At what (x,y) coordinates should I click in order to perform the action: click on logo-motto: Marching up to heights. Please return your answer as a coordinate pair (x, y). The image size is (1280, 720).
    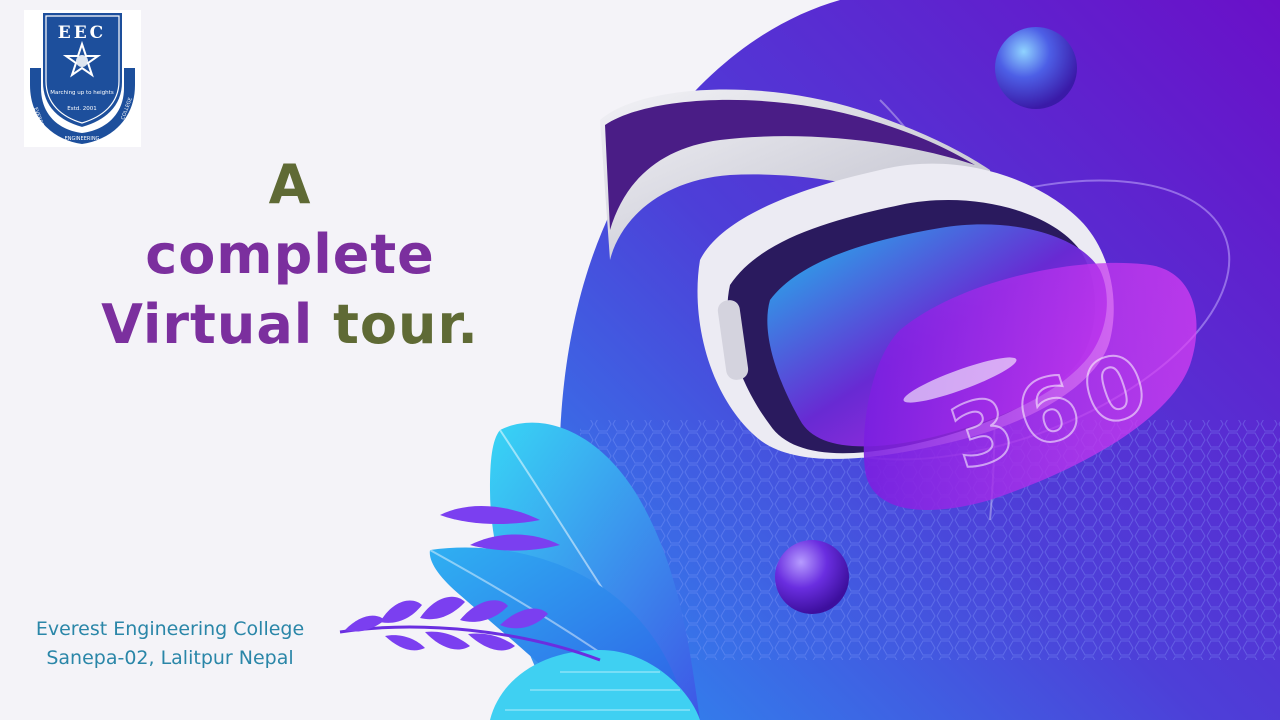
    Looking at the image, I should click on (82, 93).